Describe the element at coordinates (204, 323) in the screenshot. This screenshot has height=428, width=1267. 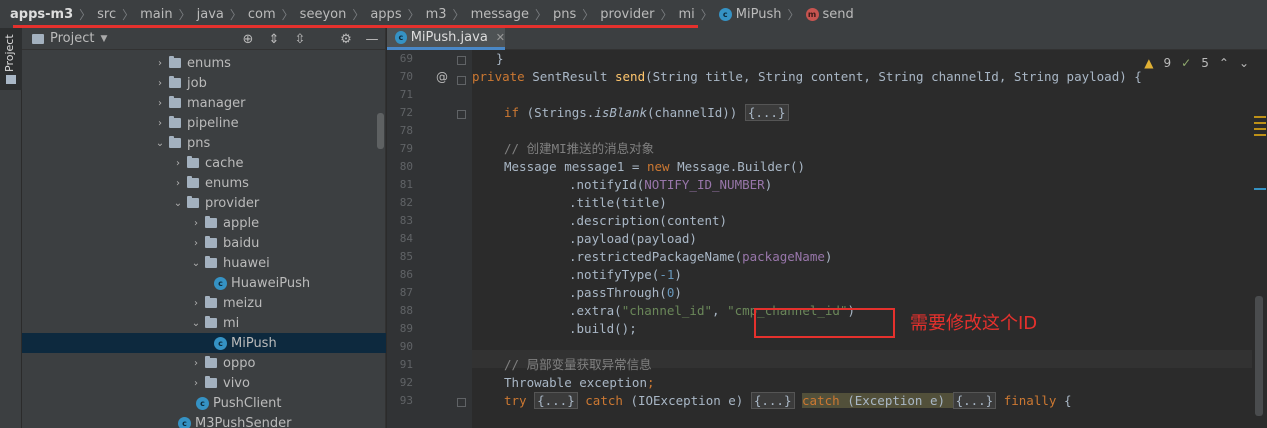
I see `tree-item: ⌄ mi` at that location.